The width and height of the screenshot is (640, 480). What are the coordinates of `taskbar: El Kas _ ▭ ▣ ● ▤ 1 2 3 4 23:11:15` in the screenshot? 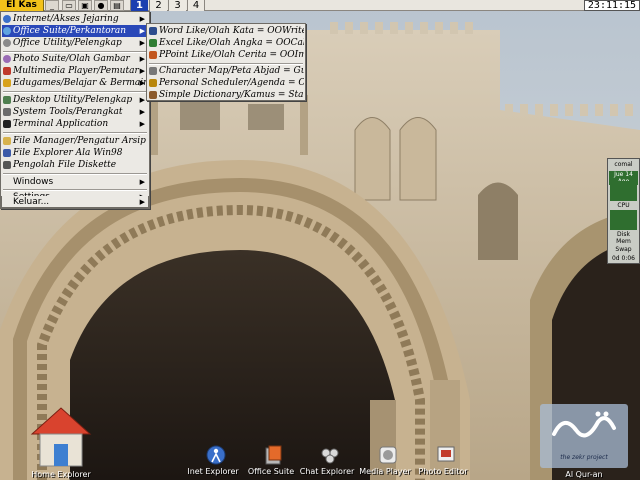 It's located at (320, 5).